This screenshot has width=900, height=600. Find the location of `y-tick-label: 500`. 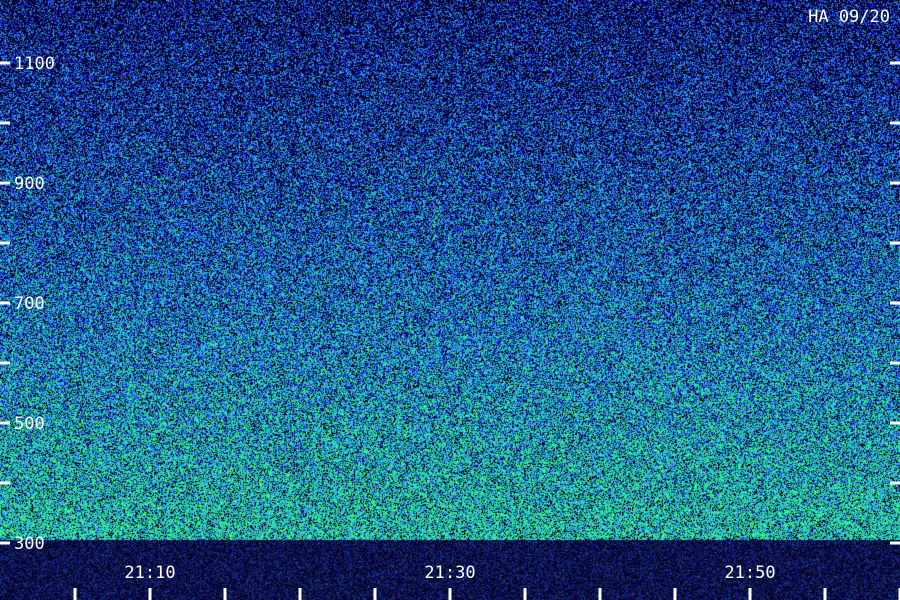

y-tick-label: 500 is located at coordinates (29, 424).